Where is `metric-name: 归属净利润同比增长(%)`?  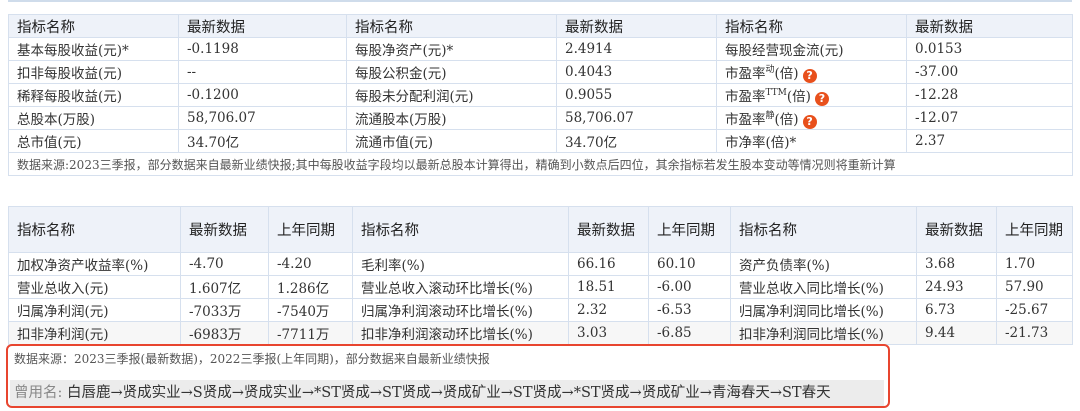
metric-name: 归属净利润同比增长(%) is located at coordinates (823, 310).